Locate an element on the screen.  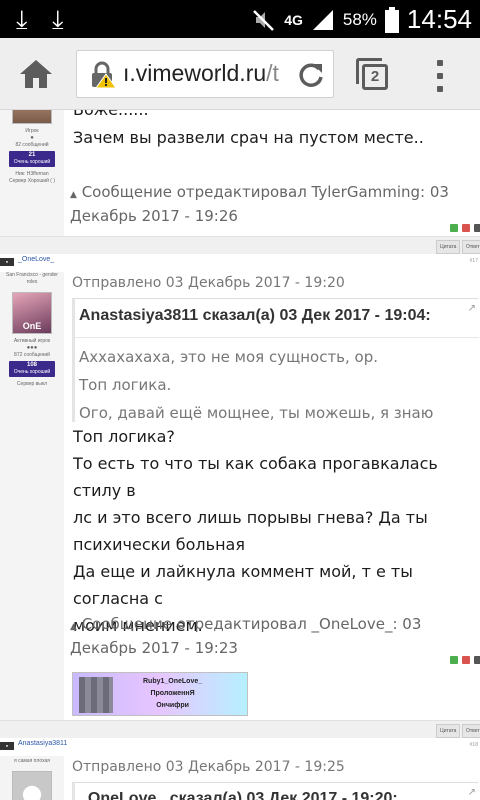
tab-count: 2 is located at coordinates (375, 77).